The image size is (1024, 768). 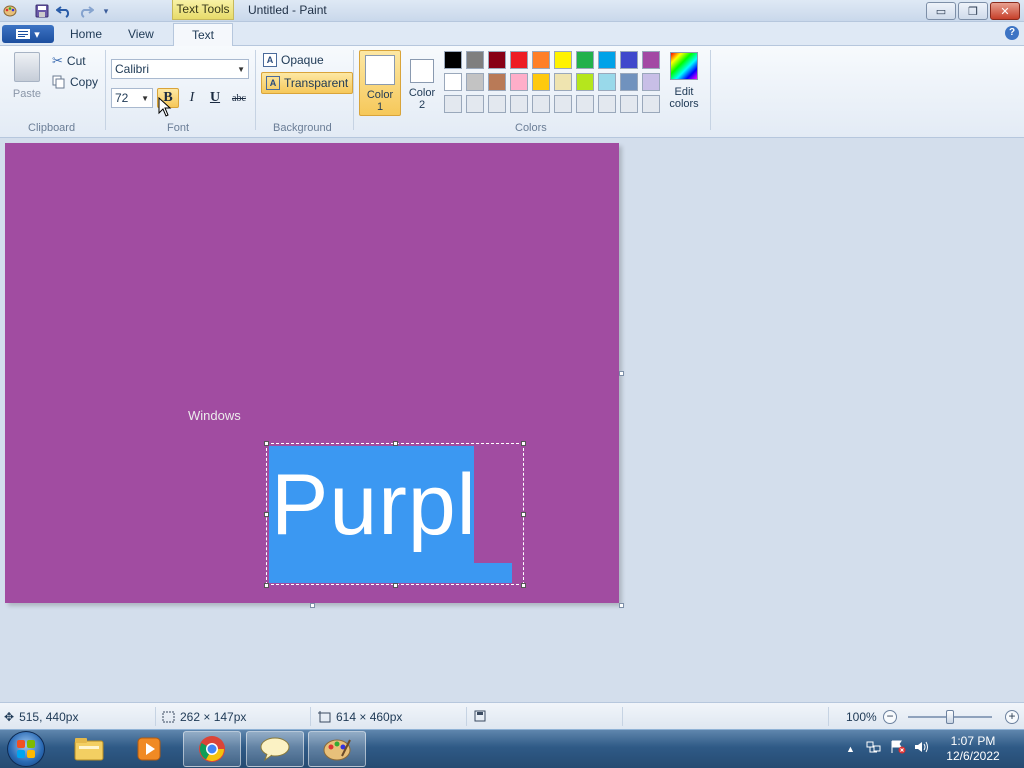 I want to click on tab-text: Text, so click(x=203, y=35).